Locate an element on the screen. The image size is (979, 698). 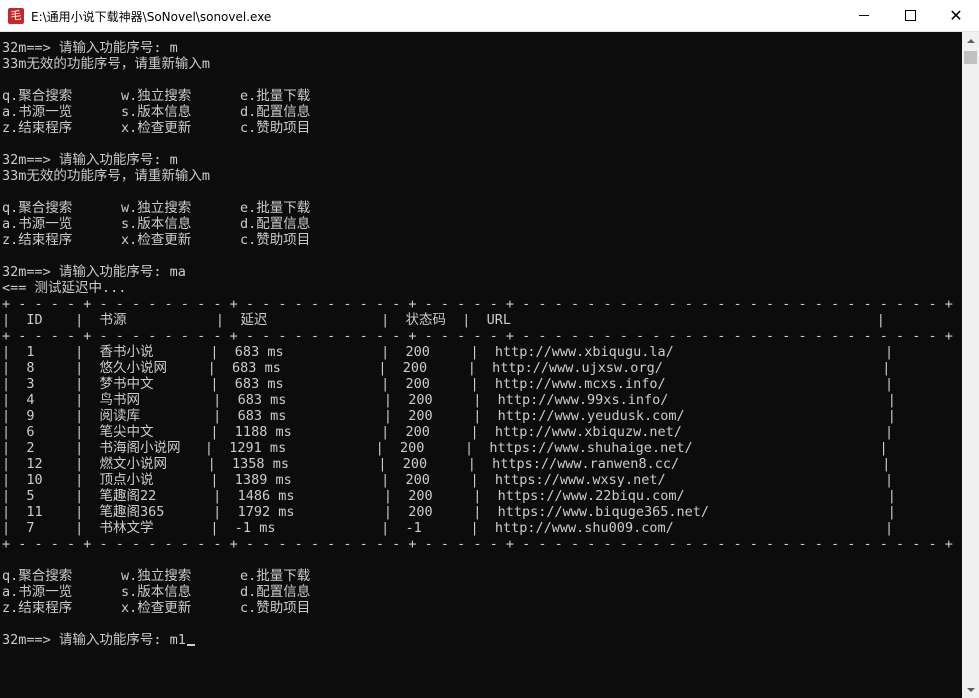
scrollbar-thumb is located at coordinates (970, 57).